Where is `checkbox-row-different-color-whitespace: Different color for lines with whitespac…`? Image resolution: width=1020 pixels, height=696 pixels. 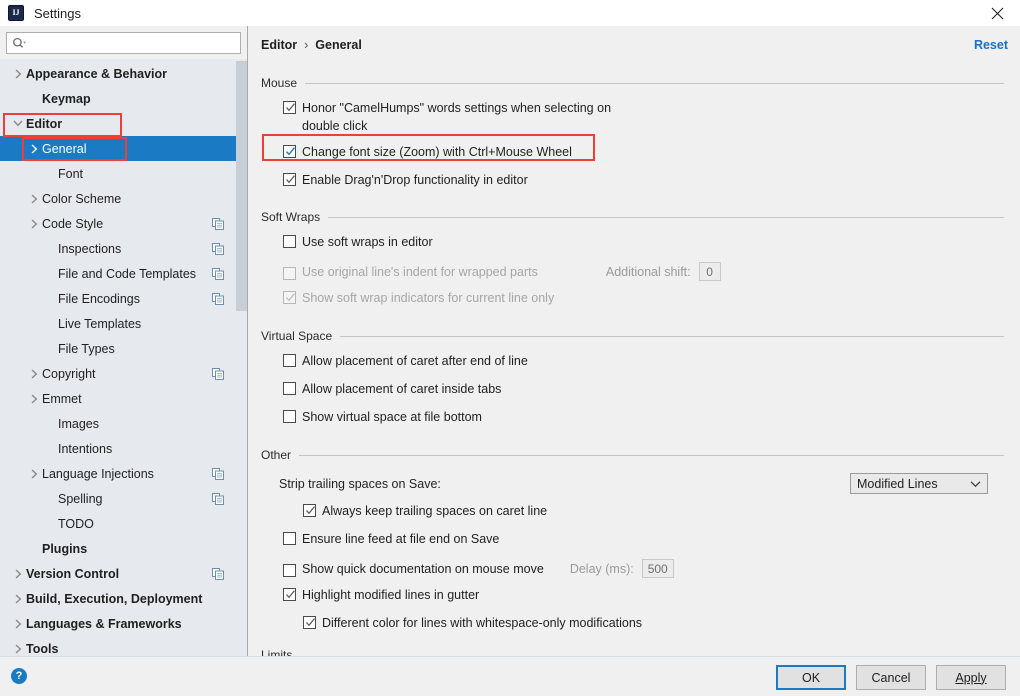 checkbox-row-different-color-whitespace: Different color for lines with whitespac… is located at coordinates (630, 624).